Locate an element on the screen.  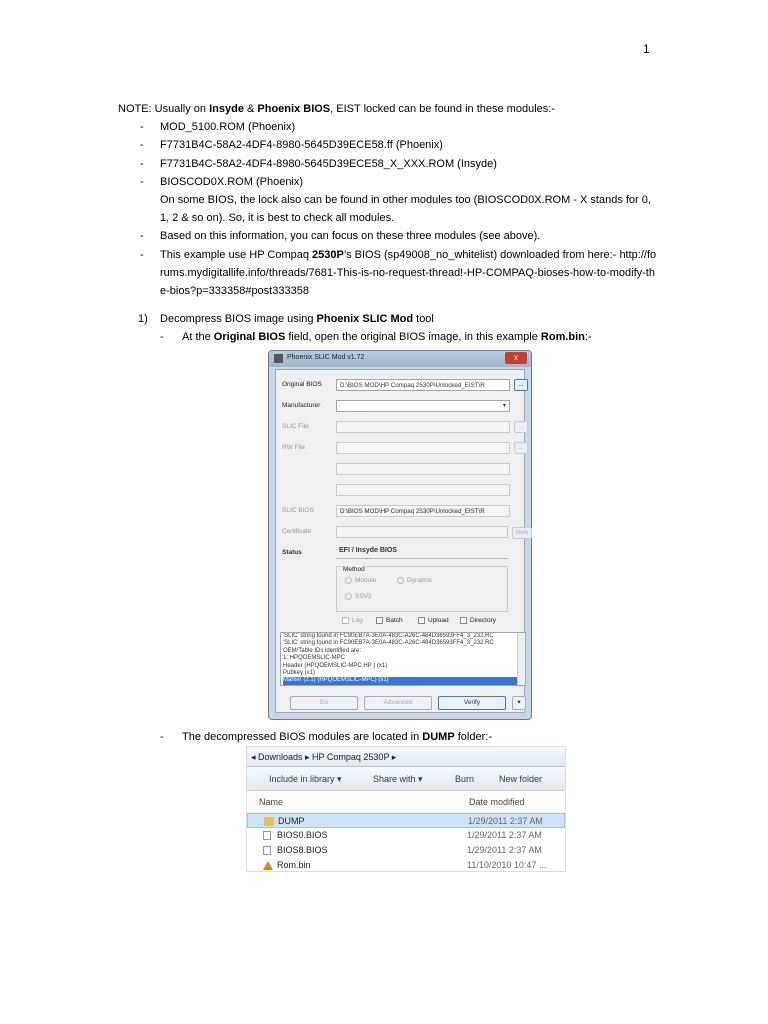
radio-dynamic: Dynamic is located at coordinates (414, 580).